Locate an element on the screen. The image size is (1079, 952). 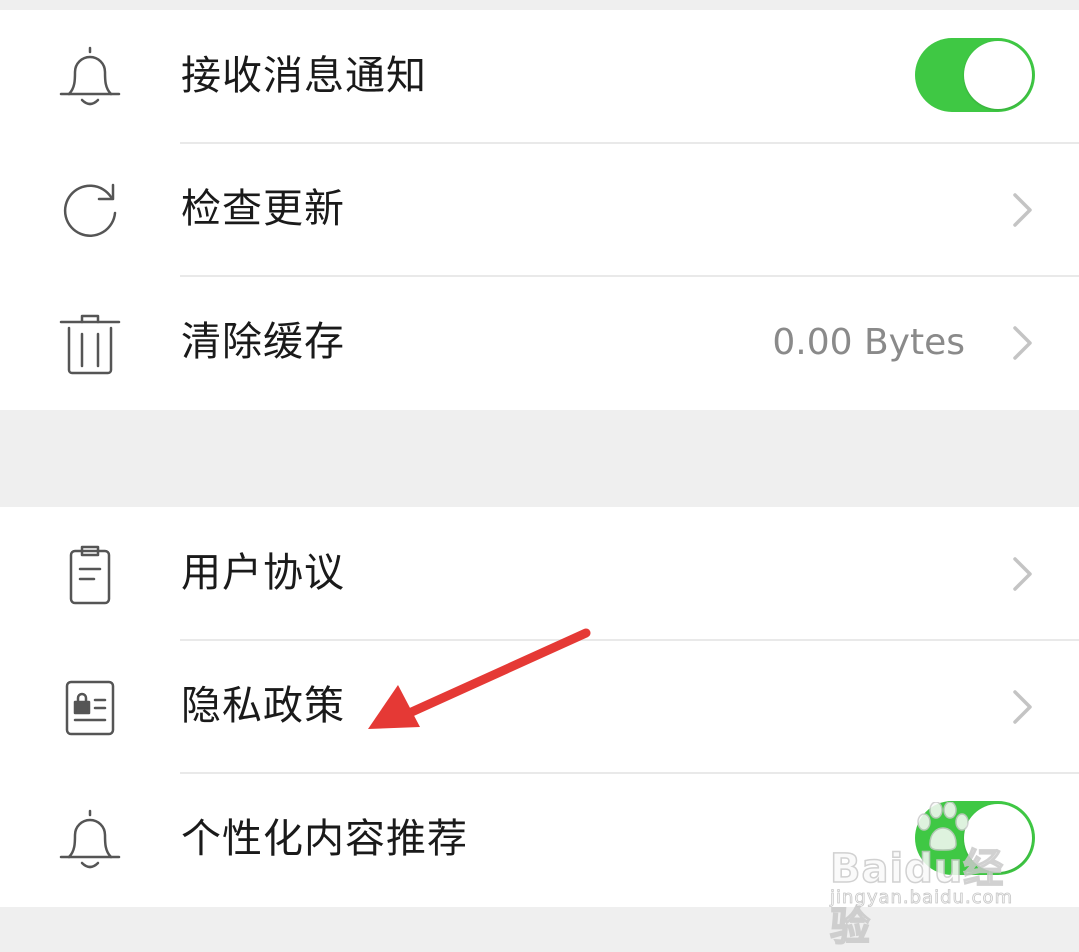
notification-toggle is located at coordinates (975, 75).